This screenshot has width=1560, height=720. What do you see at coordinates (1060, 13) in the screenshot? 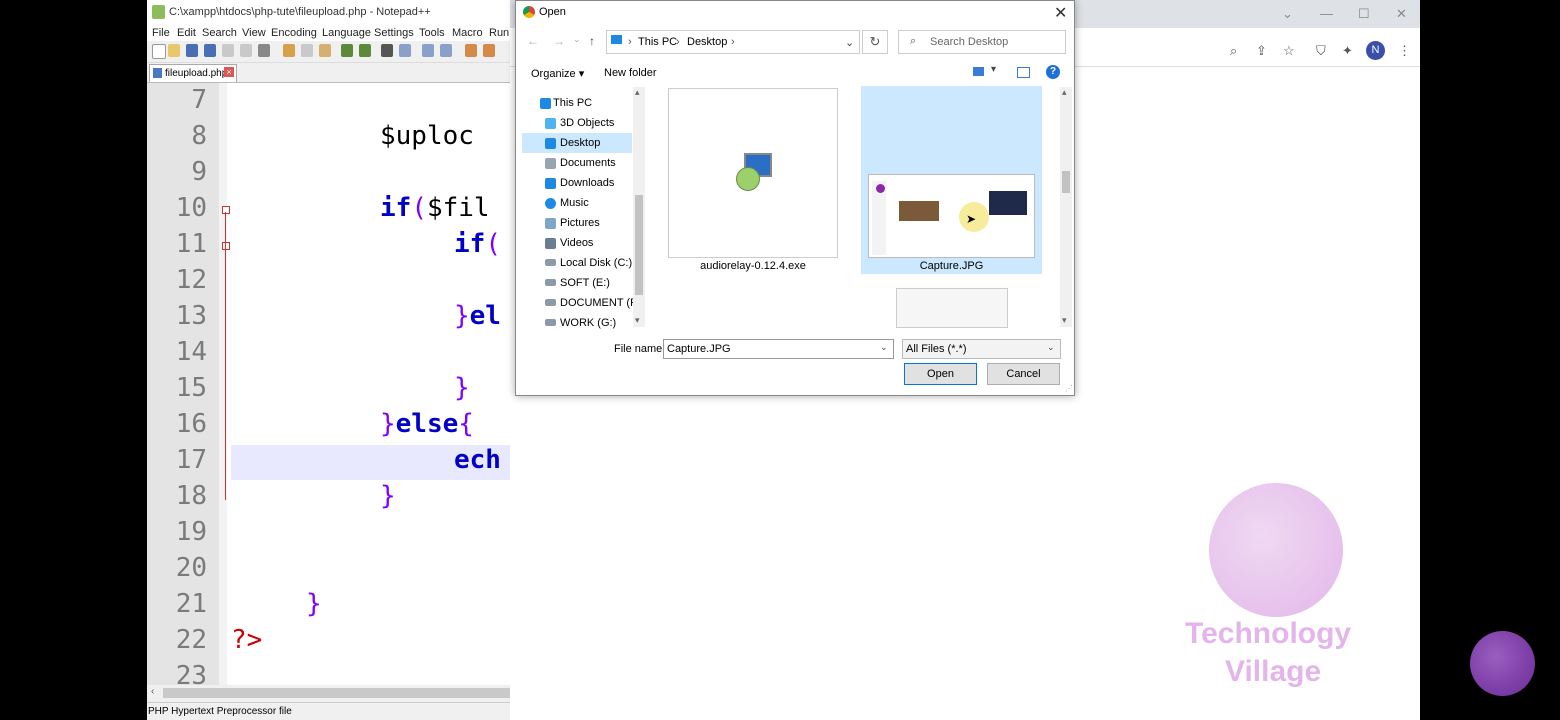
I see `close-icon: ✕` at bounding box center [1060, 13].